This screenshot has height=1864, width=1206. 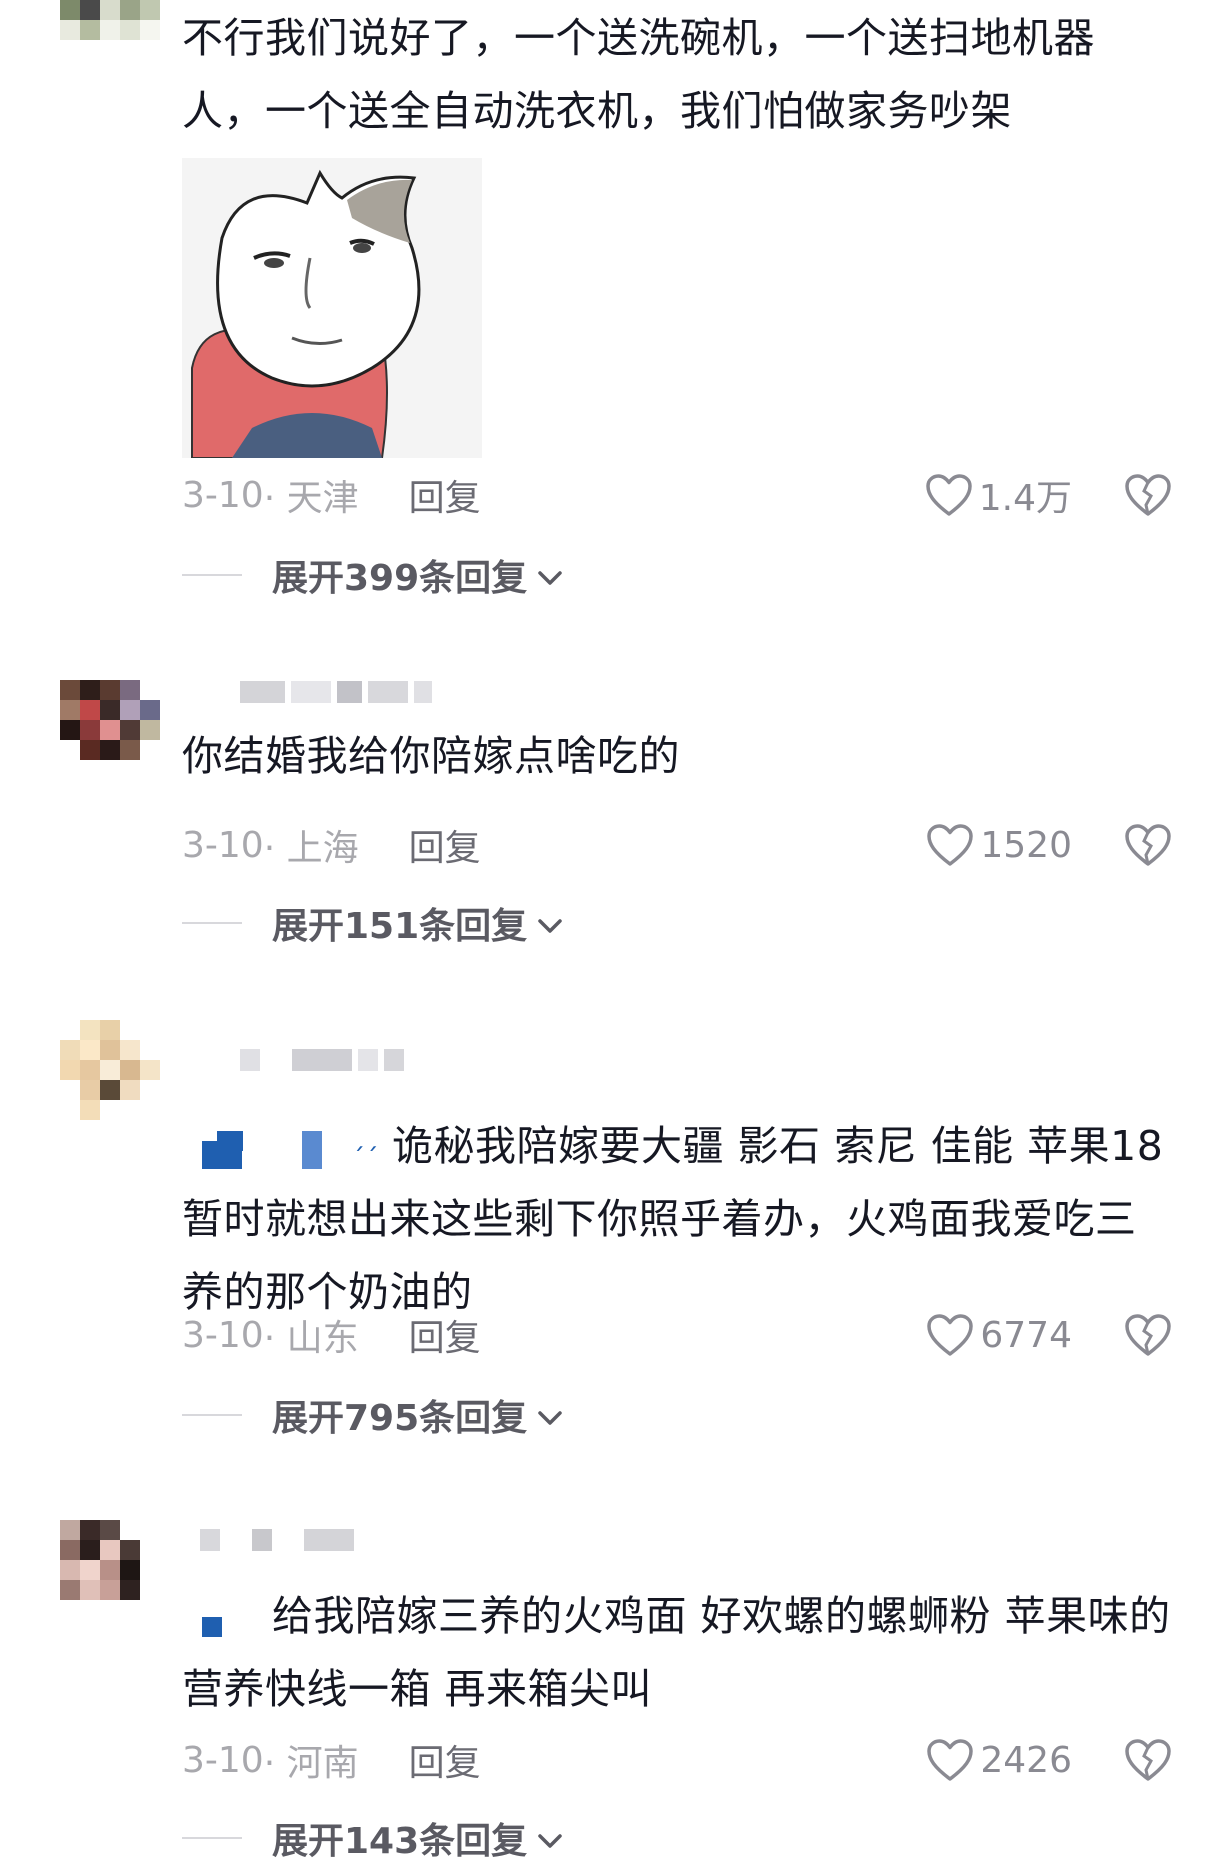 I want to click on comment-location: · 河南, so click(x=311, y=1763).